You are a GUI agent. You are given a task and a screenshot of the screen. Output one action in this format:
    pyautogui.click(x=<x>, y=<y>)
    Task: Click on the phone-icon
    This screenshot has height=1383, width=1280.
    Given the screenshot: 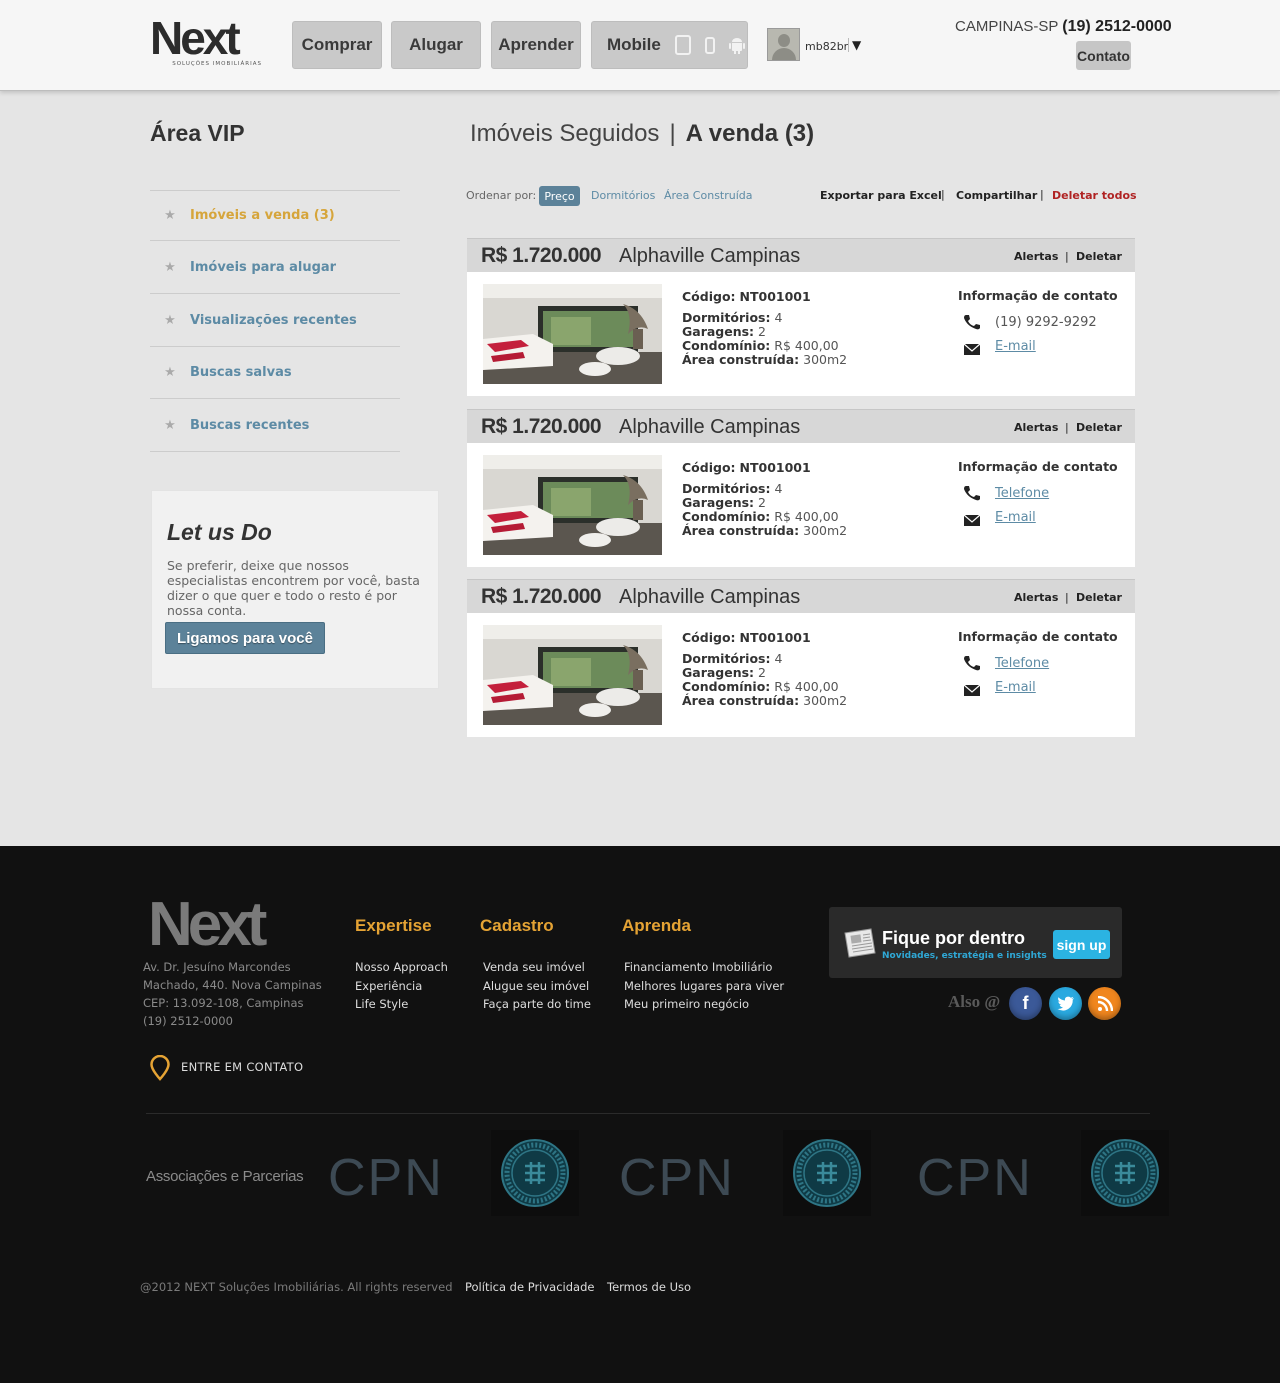 What is the action you would take?
    pyautogui.click(x=972, y=663)
    